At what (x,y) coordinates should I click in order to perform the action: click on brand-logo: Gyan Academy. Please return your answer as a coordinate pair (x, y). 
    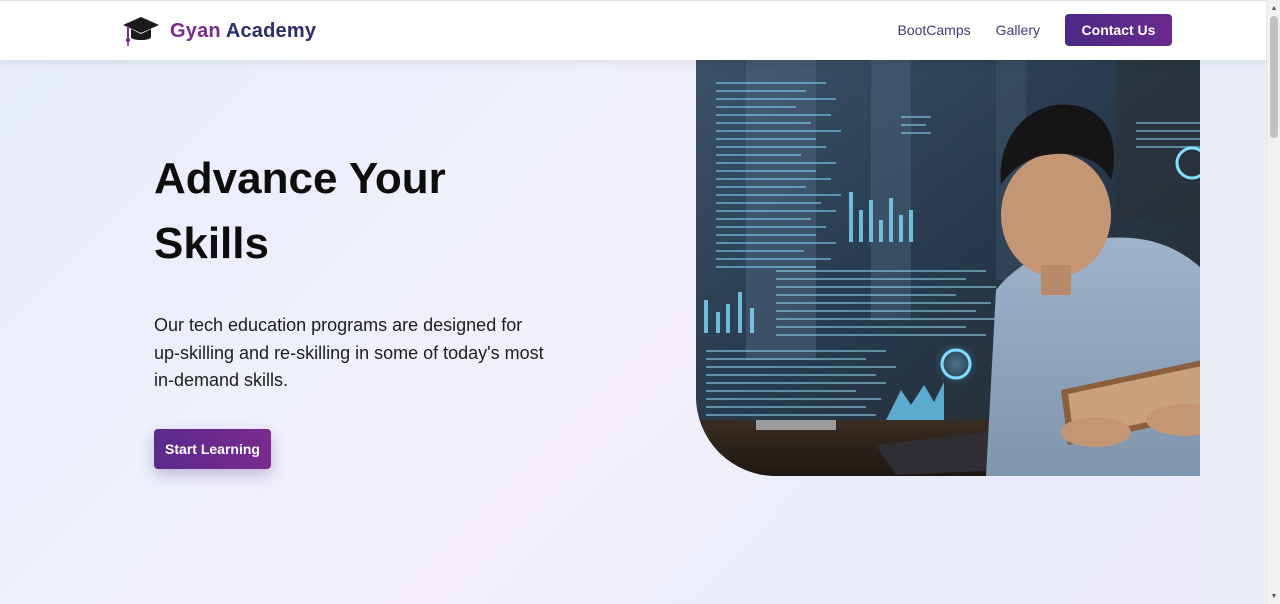
    Looking at the image, I should click on (219, 31).